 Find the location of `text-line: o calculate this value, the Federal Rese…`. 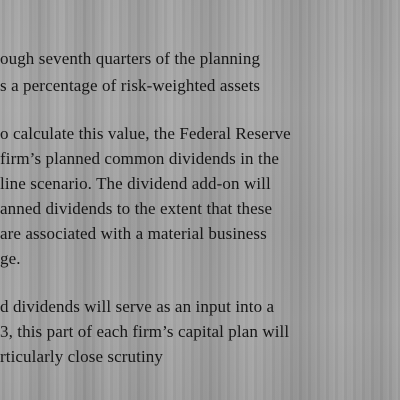

text-line: o calculate this value, the Federal Rese… is located at coordinates (145, 133).